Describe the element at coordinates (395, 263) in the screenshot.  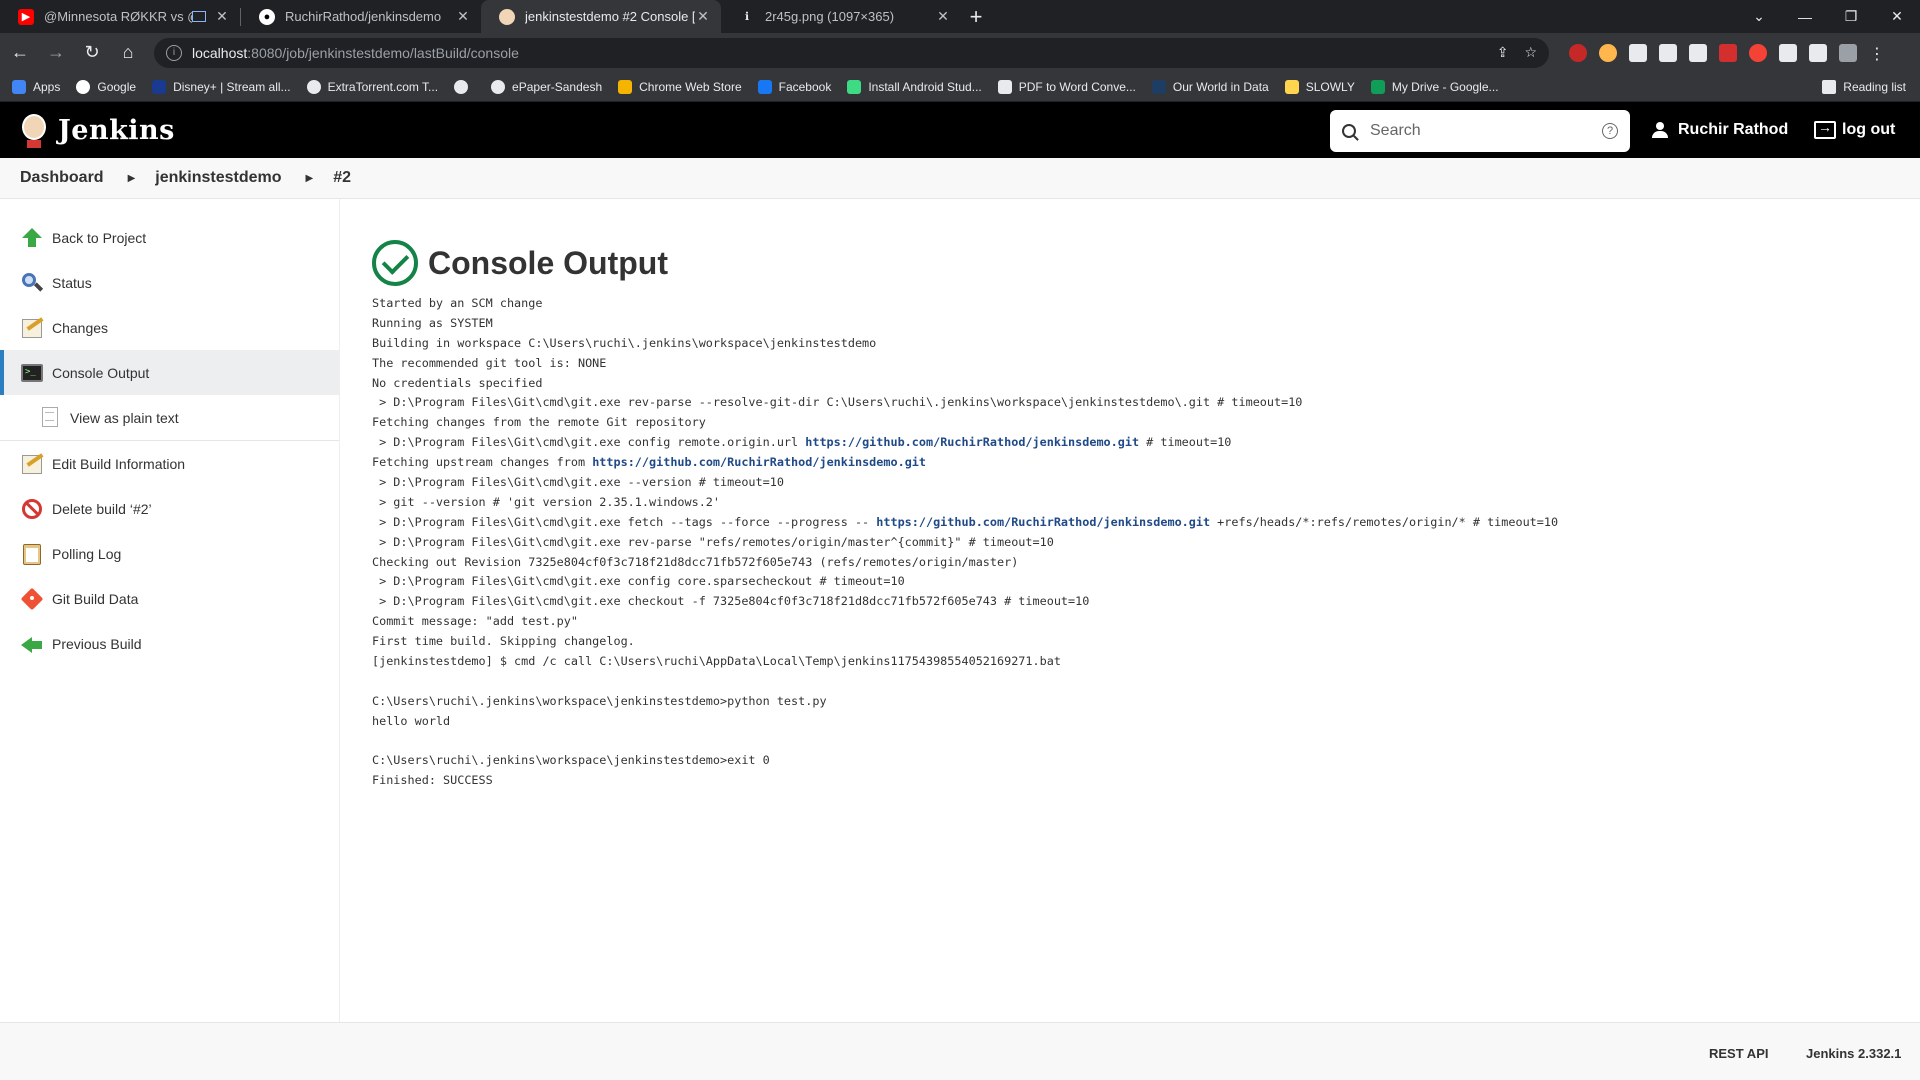
I see `success-check-icon` at that location.